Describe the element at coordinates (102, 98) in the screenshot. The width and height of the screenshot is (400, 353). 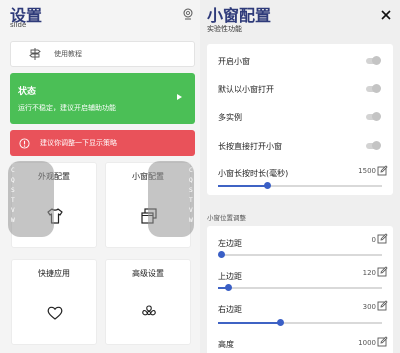
I see `status-card: 状态 运行不稳定，建议开启辅助功能` at that location.